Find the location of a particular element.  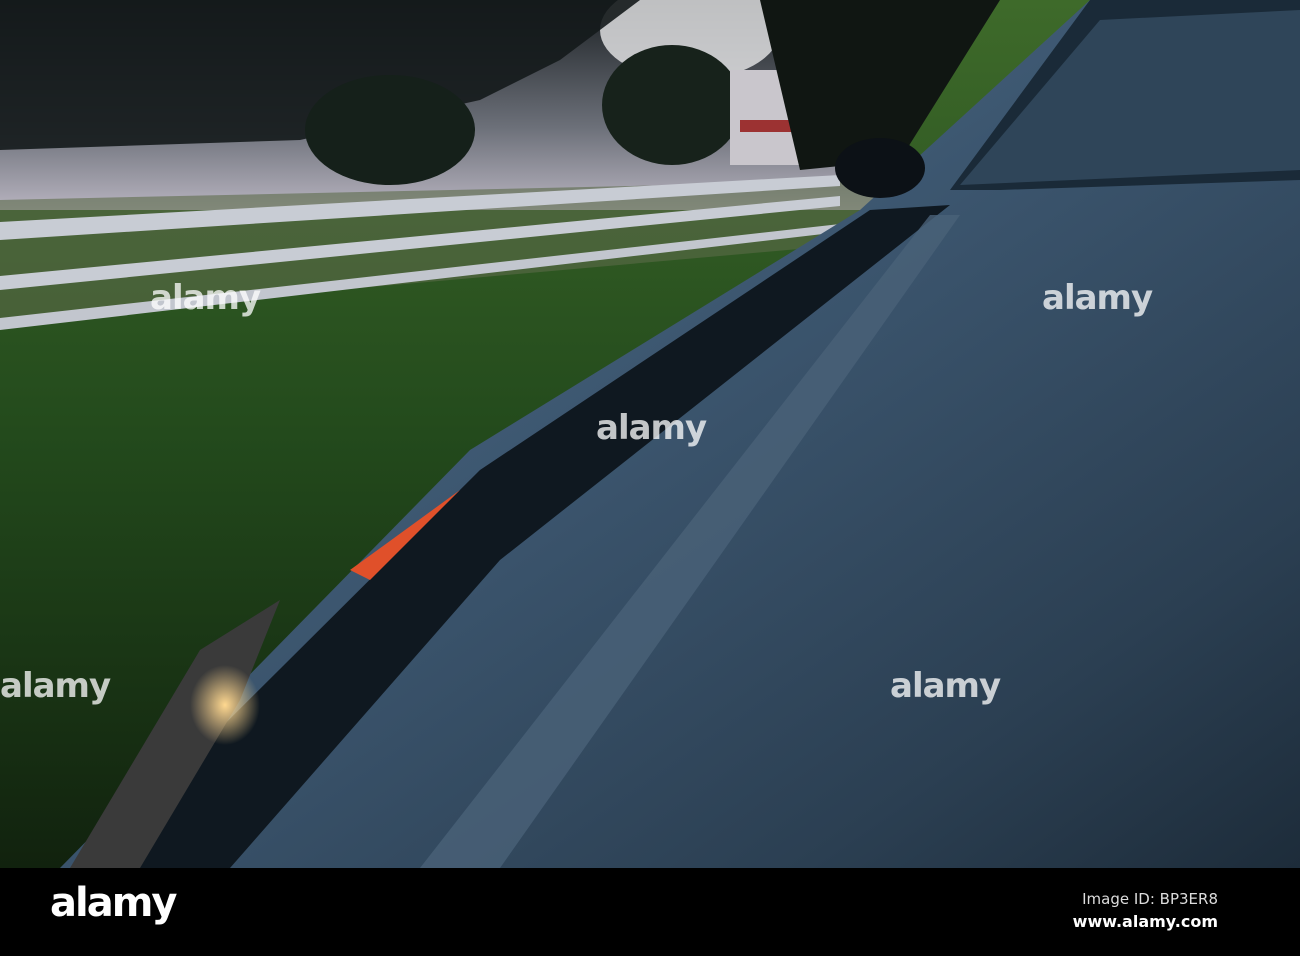

image-id: Image ID: BP3ER8 is located at coordinates (1150, 899).